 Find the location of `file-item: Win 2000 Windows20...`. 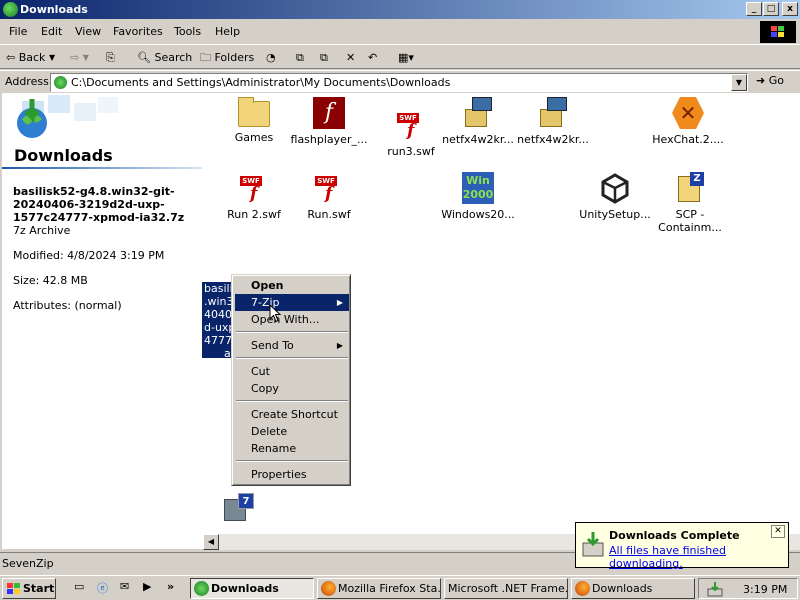

file-item: Win 2000 Windows20... is located at coordinates (478, 196).